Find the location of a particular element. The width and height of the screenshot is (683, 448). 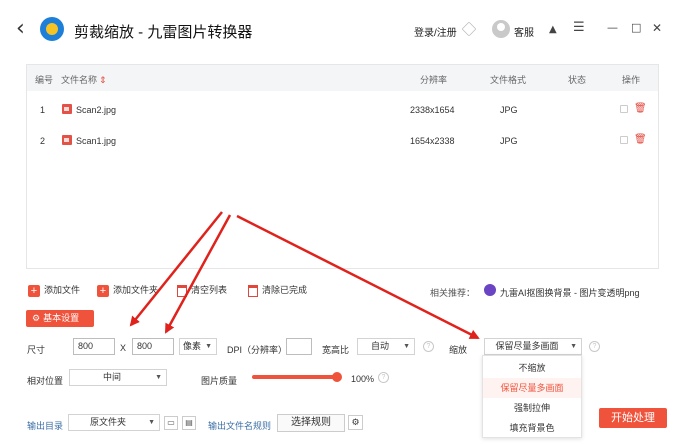

header-resolution: 分辨率 is located at coordinates (434, 80).